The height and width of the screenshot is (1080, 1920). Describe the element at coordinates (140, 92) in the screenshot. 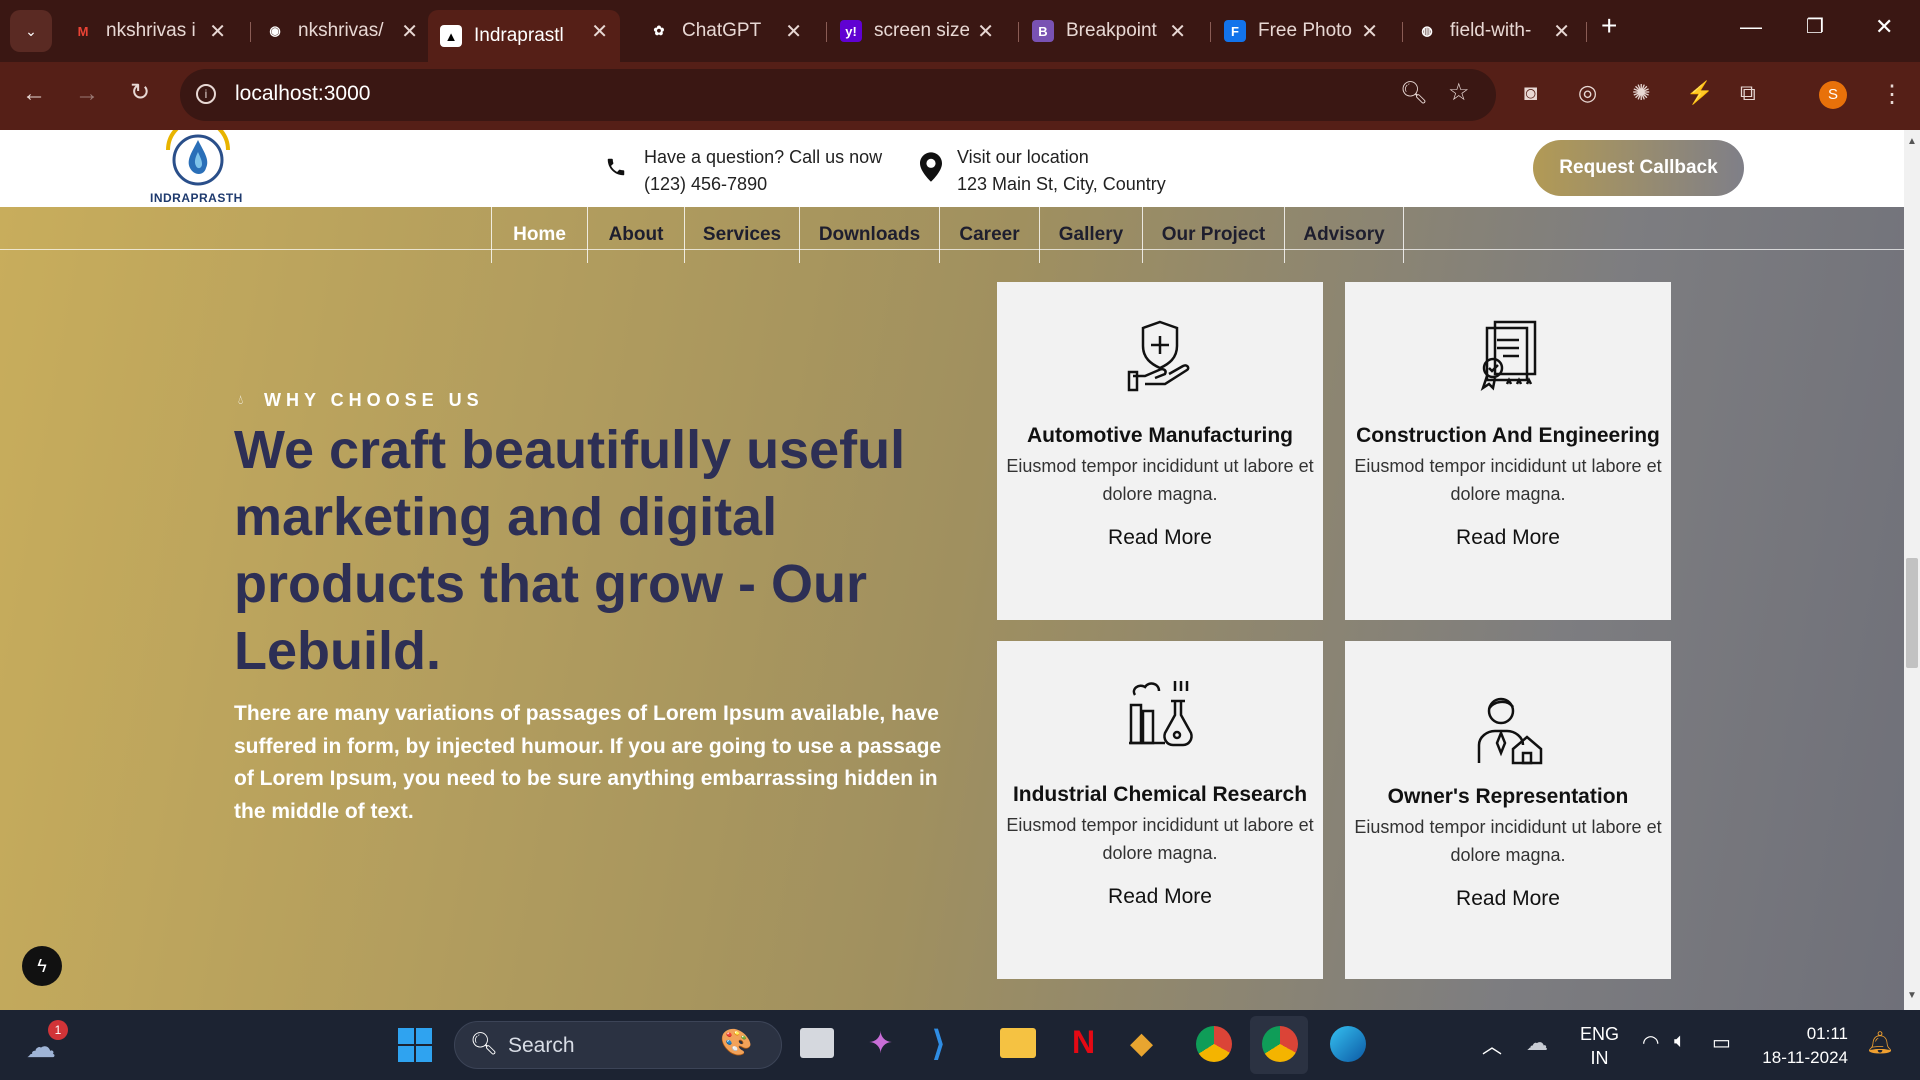

I see `reload-button: ↻` at that location.